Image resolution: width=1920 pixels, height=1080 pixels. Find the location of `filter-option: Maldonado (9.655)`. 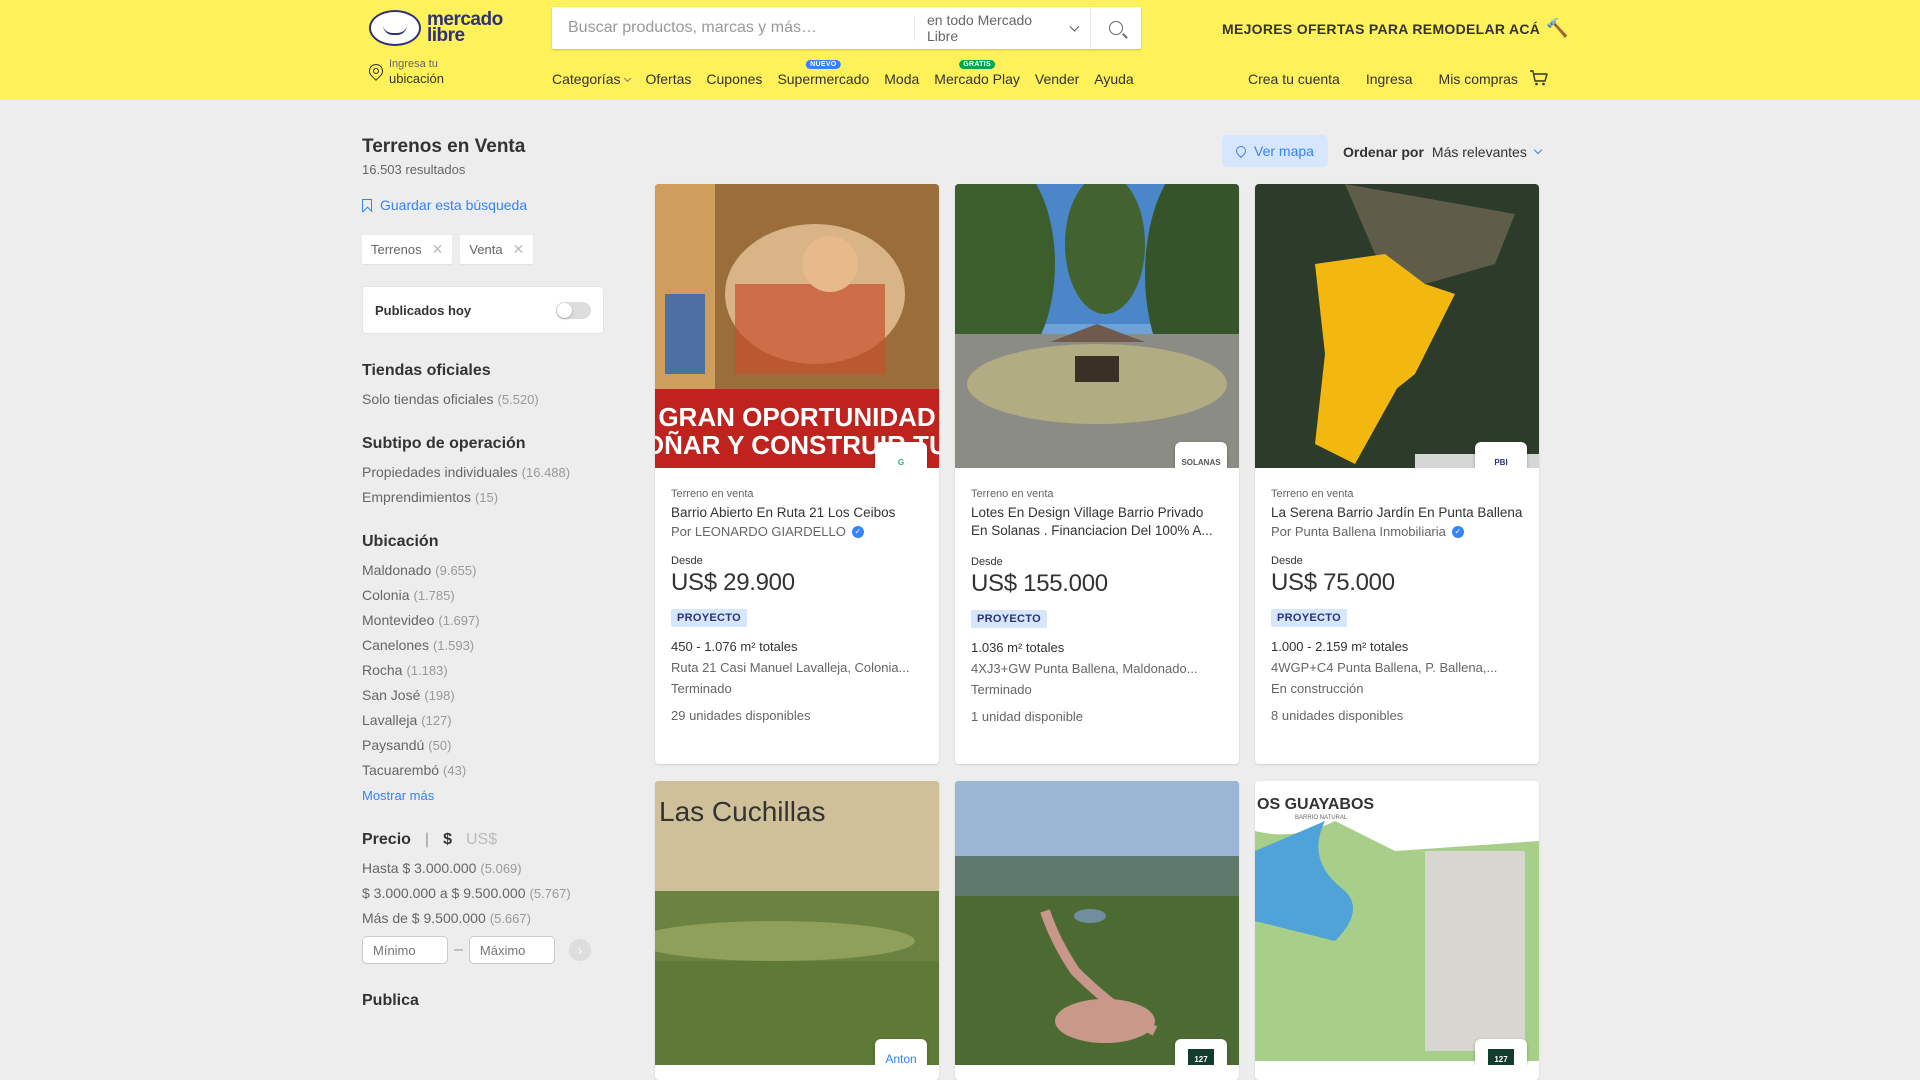

filter-option: Maldonado (9.655) is located at coordinates (483, 571).